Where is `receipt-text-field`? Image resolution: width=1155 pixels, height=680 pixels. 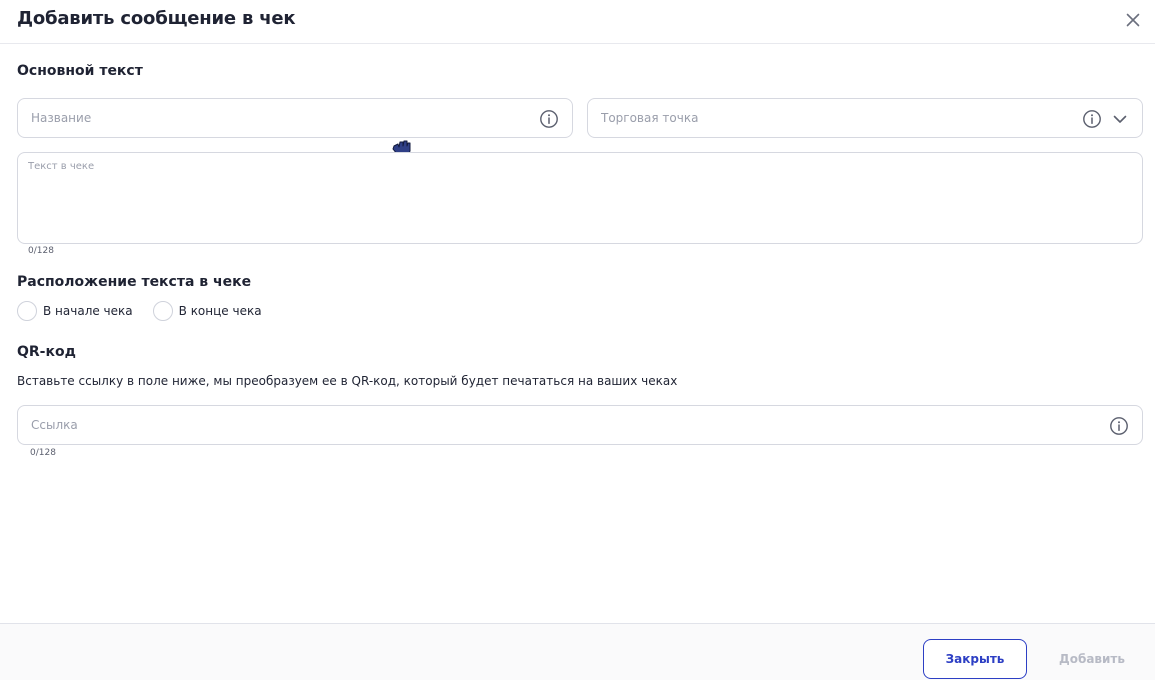 receipt-text-field is located at coordinates (580, 198).